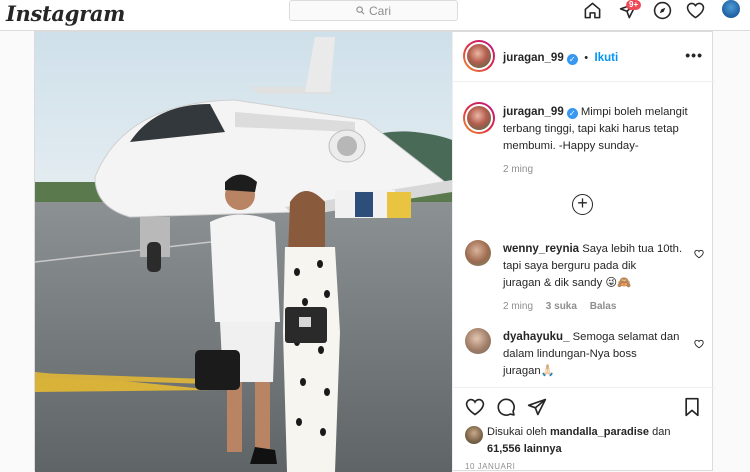 This screenshot has width=750, height=472. What do you see at coordinates (474, 435) in the screenshot?
I see `liker-avatar` at bounding box center [474, 435].